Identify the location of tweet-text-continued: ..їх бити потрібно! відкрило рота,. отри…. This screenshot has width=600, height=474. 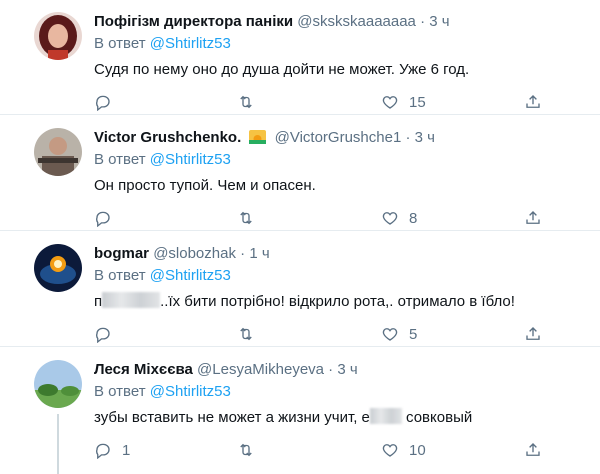
(337, 301).